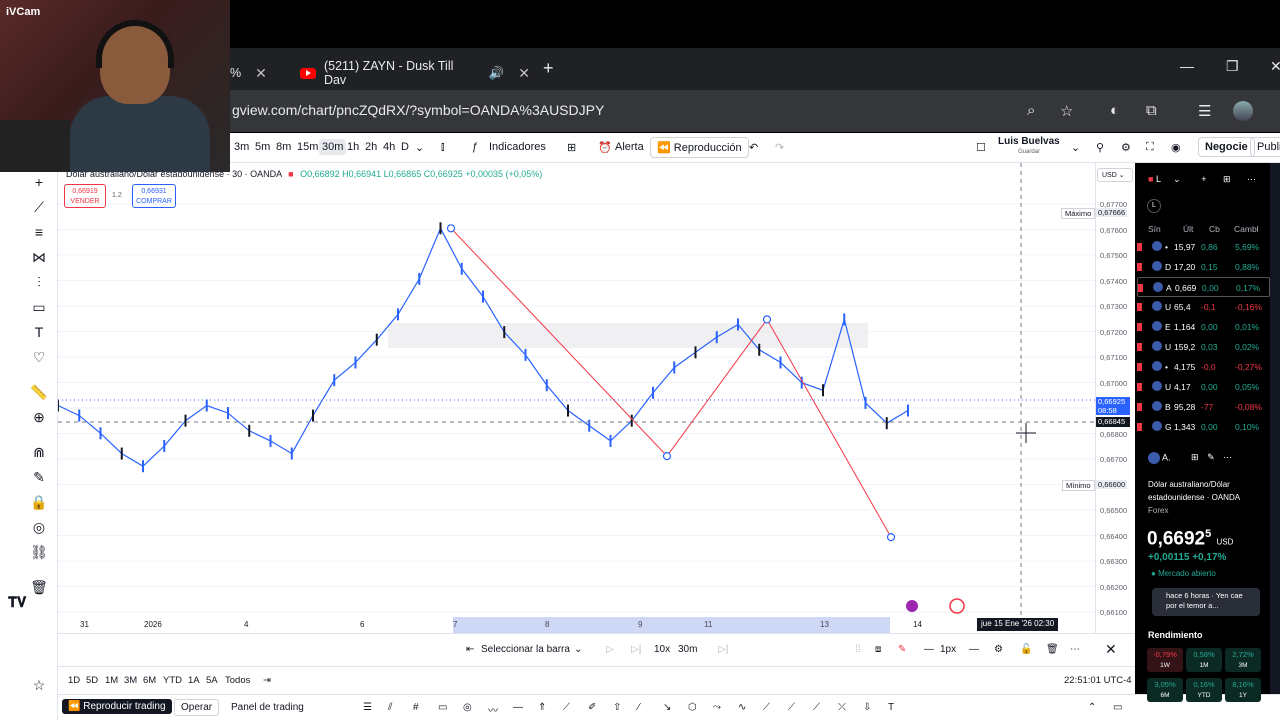 The image size is (1280, 720). What do you see at coordinates (497, 73) in the screenshot?
I see `speaker-icon: 🔊` at bounding box center [497, 73].